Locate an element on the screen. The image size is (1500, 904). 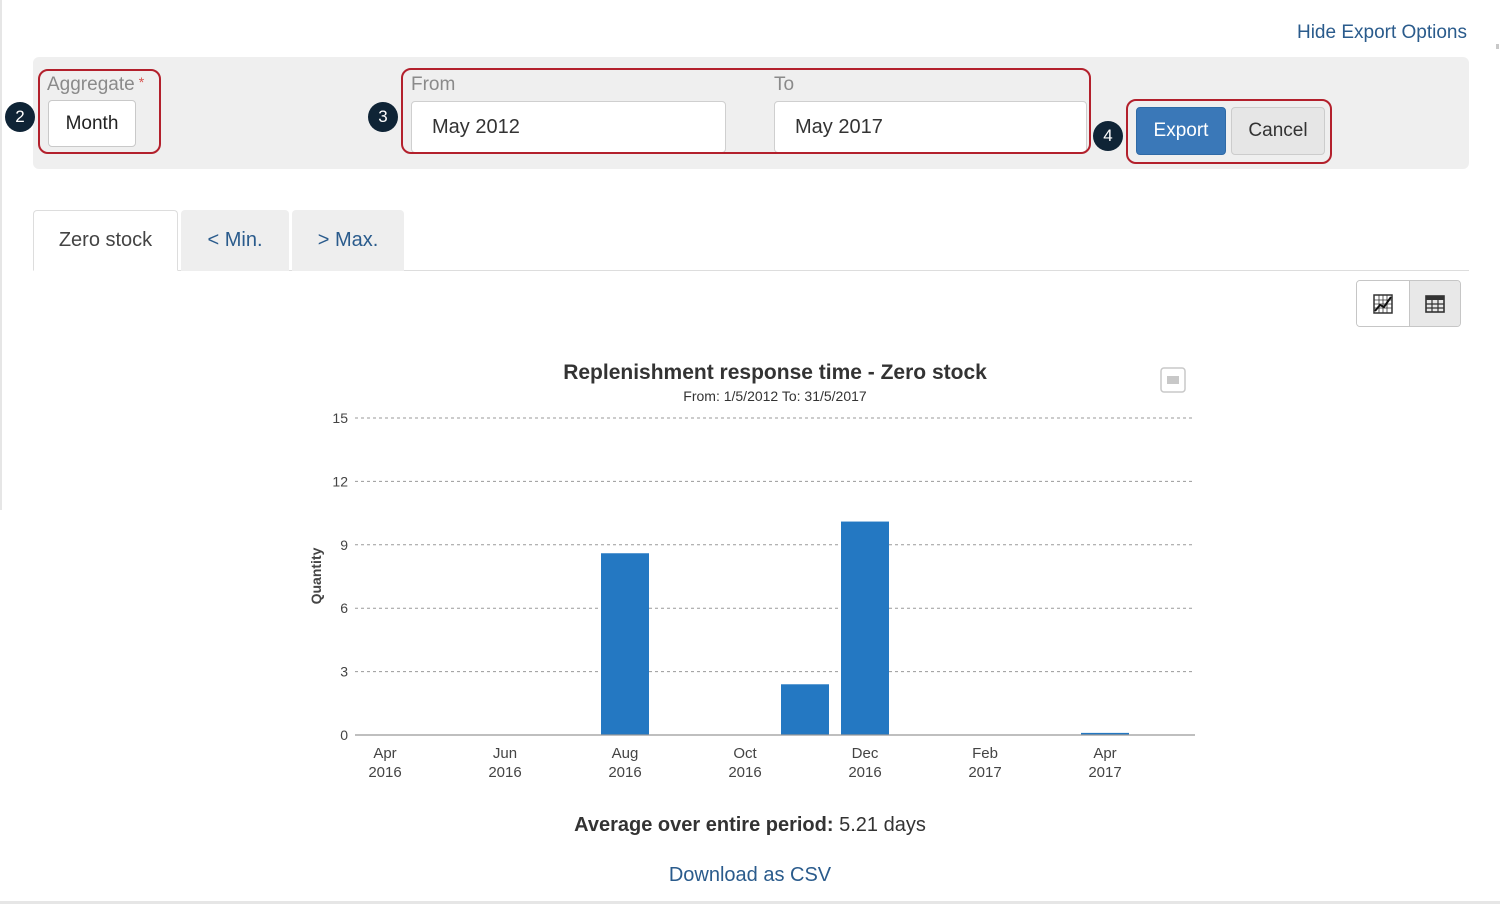
view-toggle is located at coordinates (1408, 303).